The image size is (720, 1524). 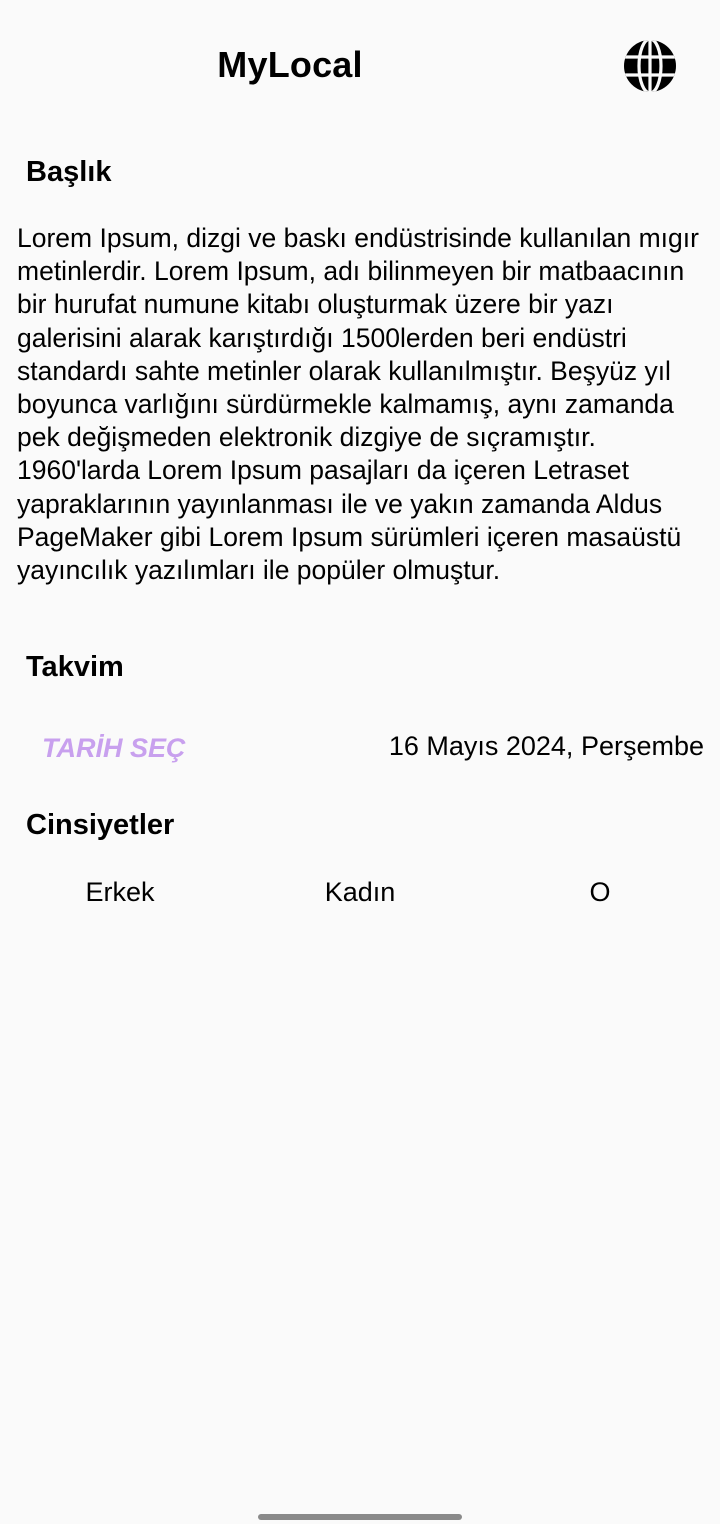 I want to click on language-button, so click(x=650, y=66).